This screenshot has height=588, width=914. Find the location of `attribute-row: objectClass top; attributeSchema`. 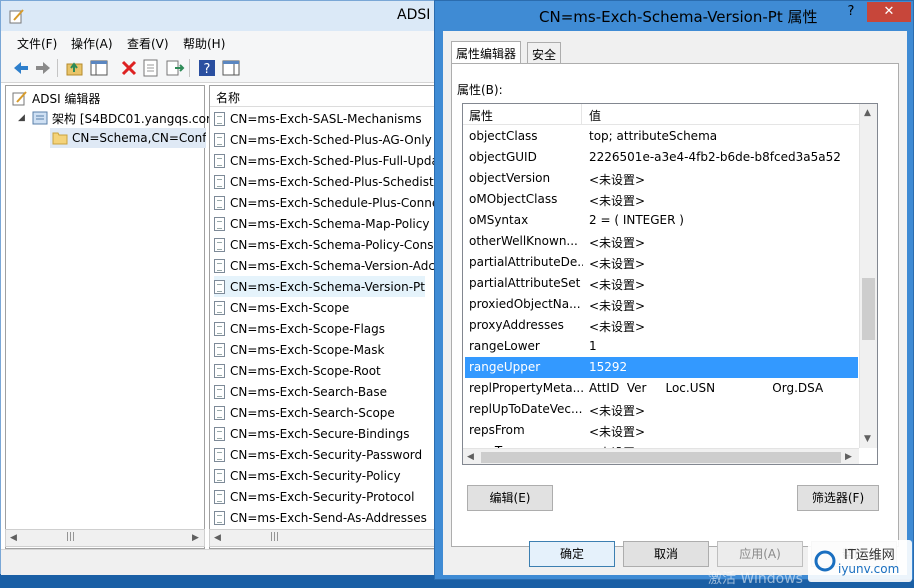

attribute-row: objectClass top; attributeSchema is located at coordinates (661, 136).